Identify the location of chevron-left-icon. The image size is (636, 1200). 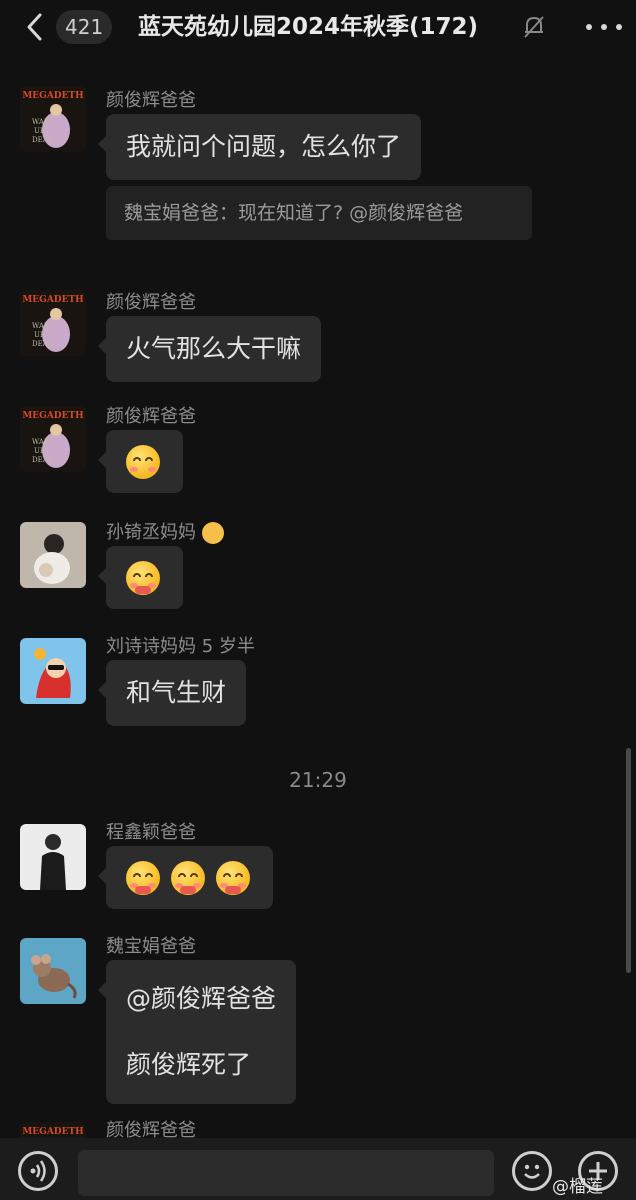
(34, 27).